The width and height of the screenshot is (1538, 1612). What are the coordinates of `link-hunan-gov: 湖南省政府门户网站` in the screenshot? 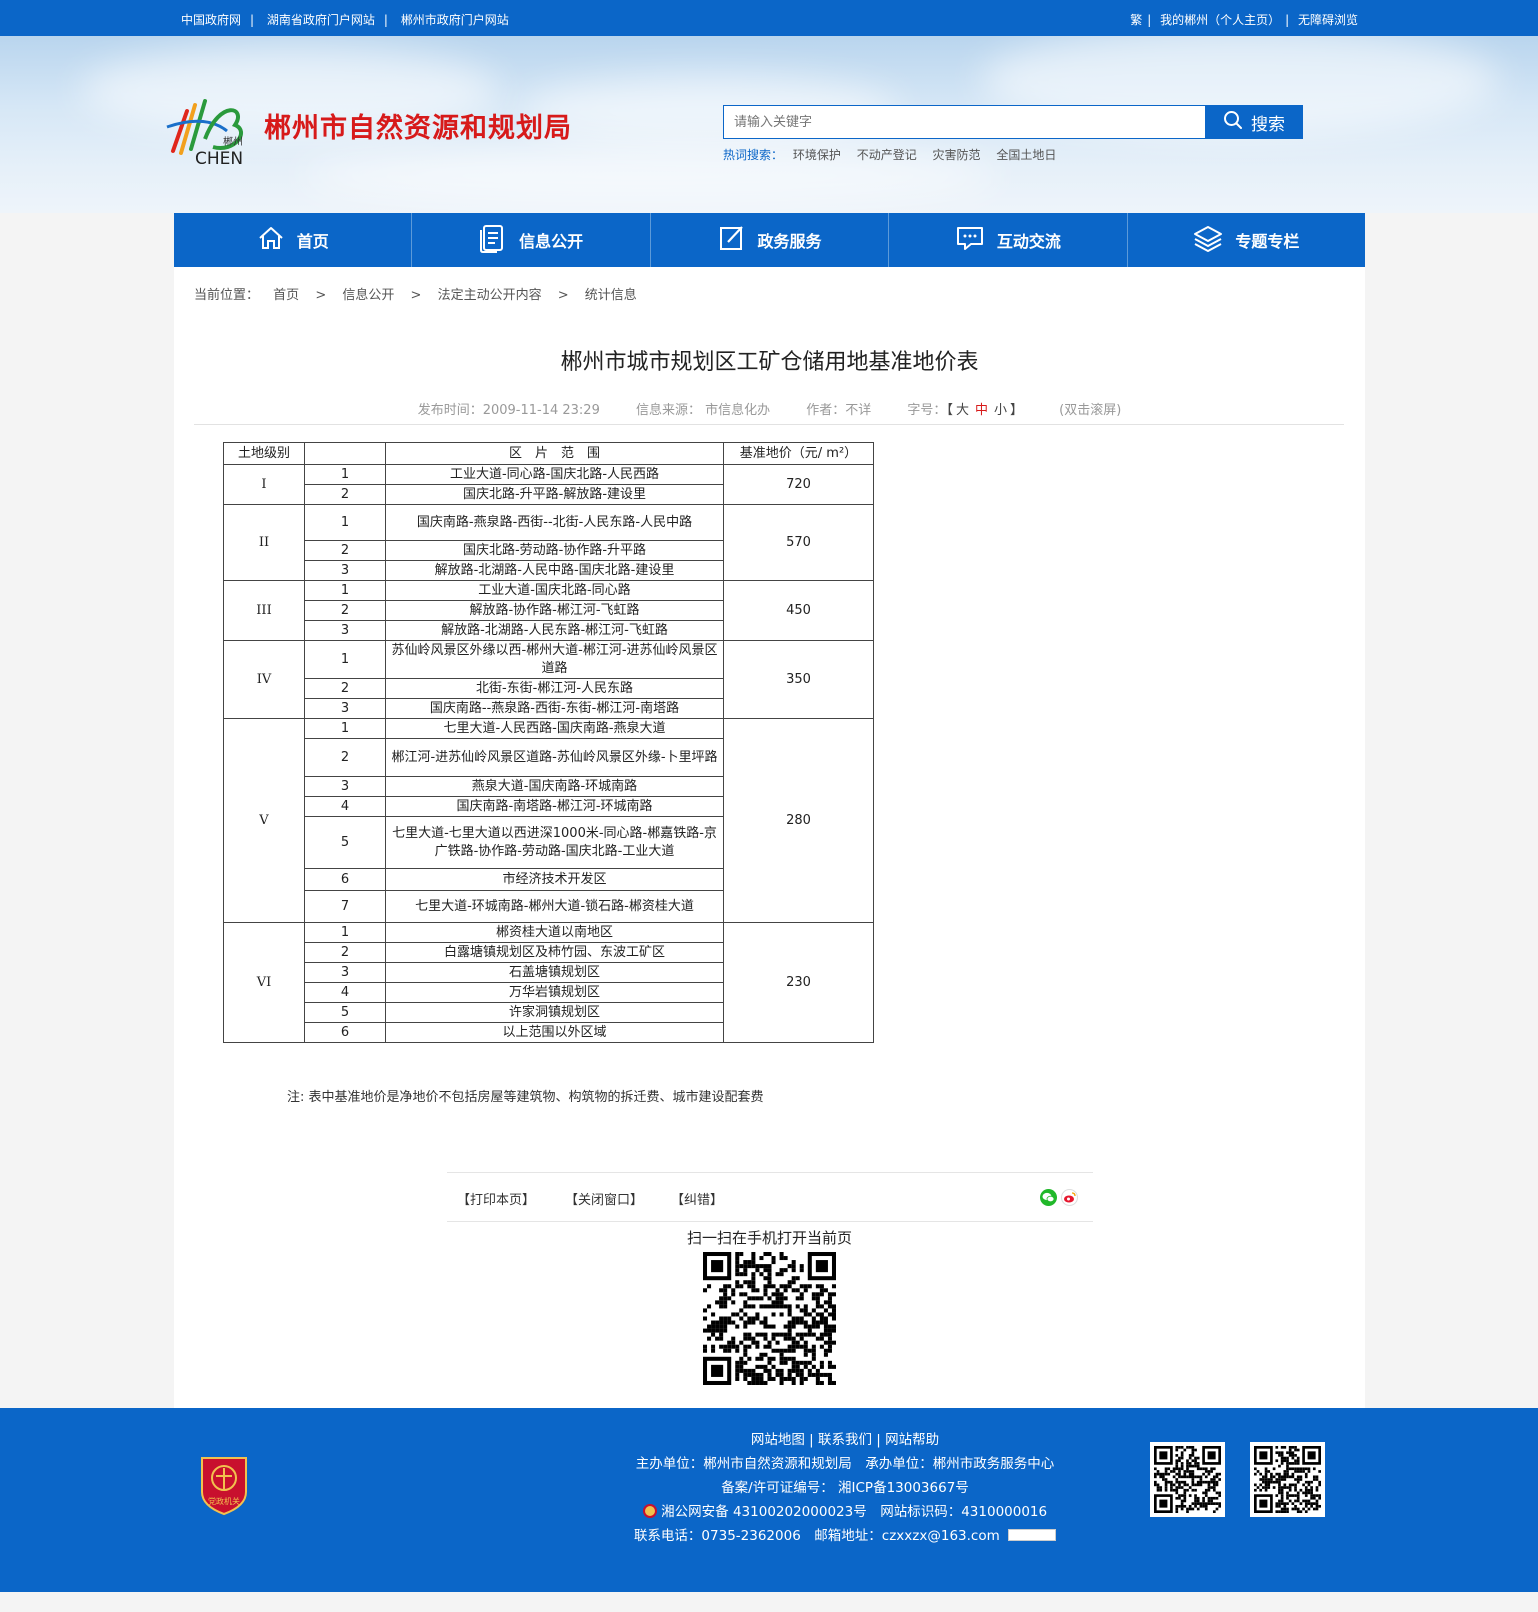 It's located at (321, 20).